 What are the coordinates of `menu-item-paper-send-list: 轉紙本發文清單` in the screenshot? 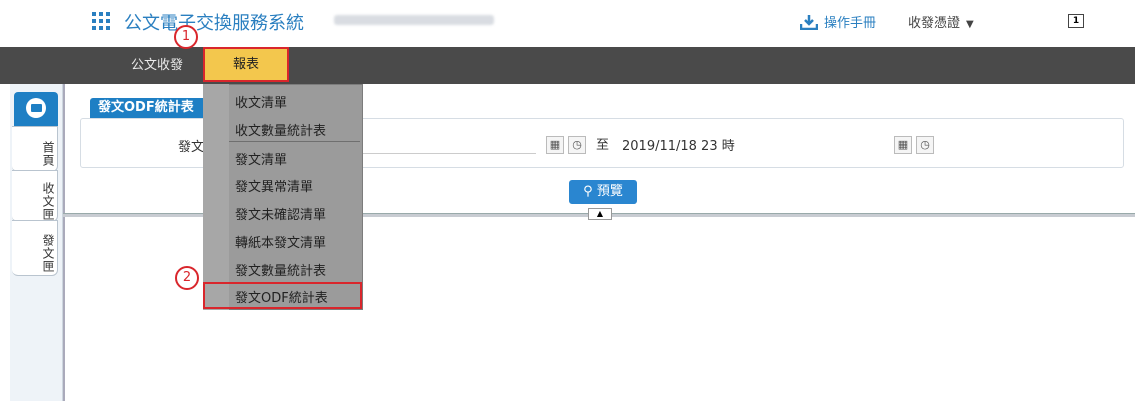 It's located at (280, 241).